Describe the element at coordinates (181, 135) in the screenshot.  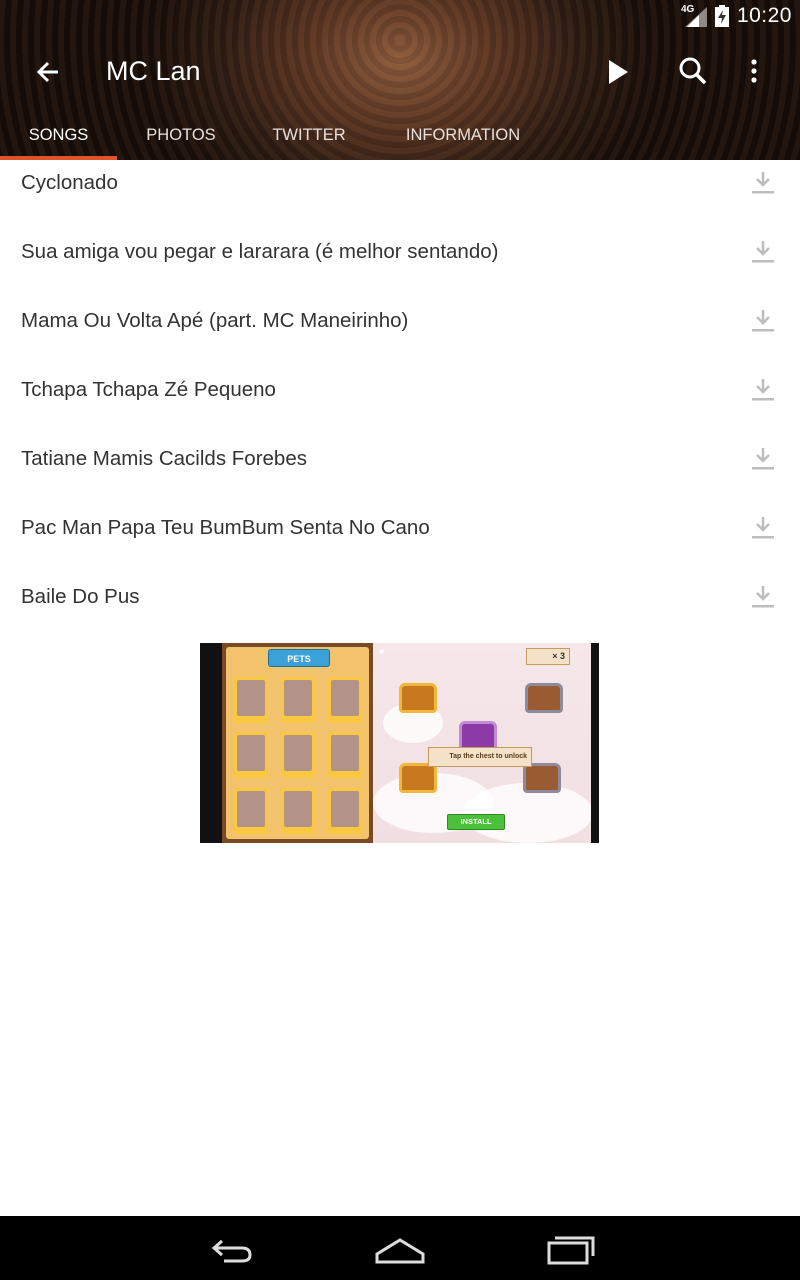
I see `tab-photos: PHOTOS` at that location.